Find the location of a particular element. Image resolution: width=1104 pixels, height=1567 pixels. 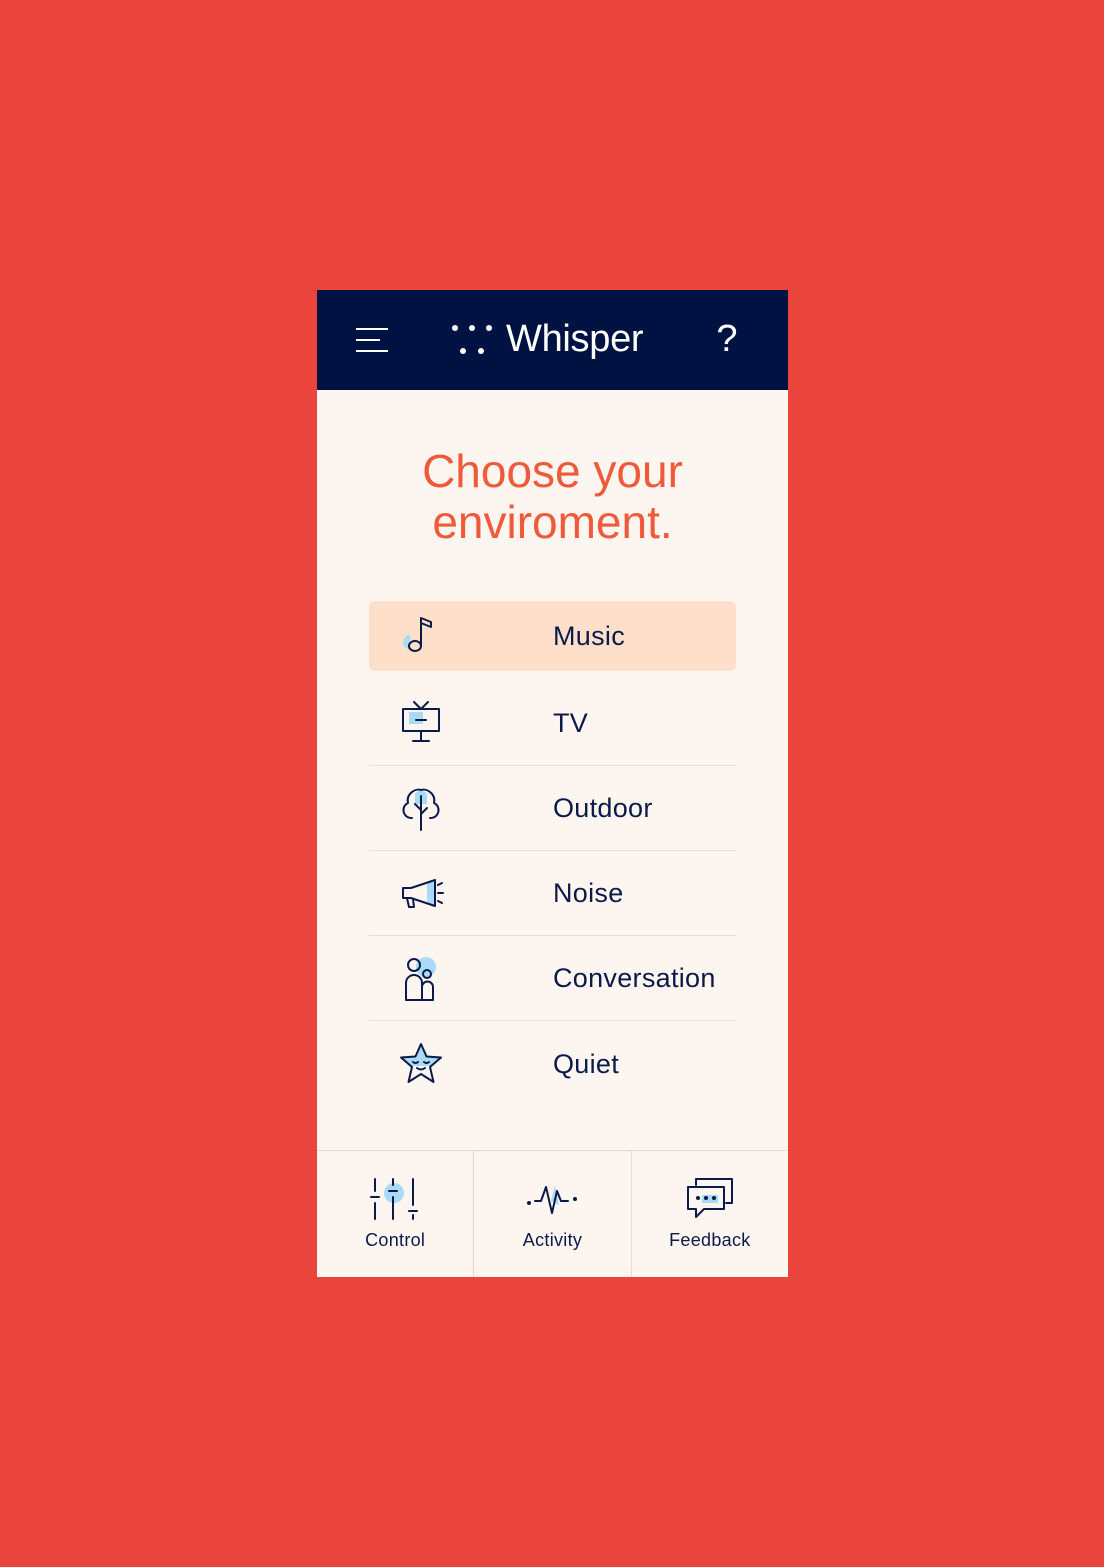

menu-button is located at coordinates (372, 340).